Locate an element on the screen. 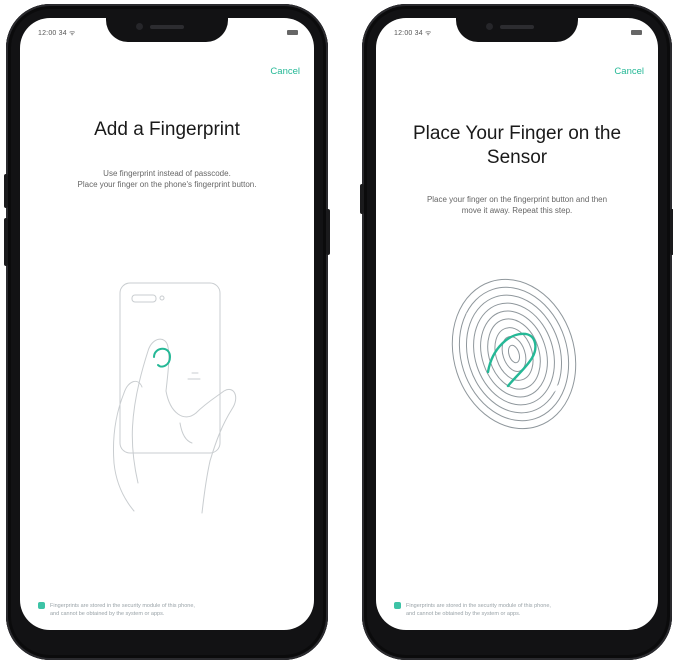 The height and width of the screenshot is (662, 673). fingerprint-icon is located at coordinates (514, 354).